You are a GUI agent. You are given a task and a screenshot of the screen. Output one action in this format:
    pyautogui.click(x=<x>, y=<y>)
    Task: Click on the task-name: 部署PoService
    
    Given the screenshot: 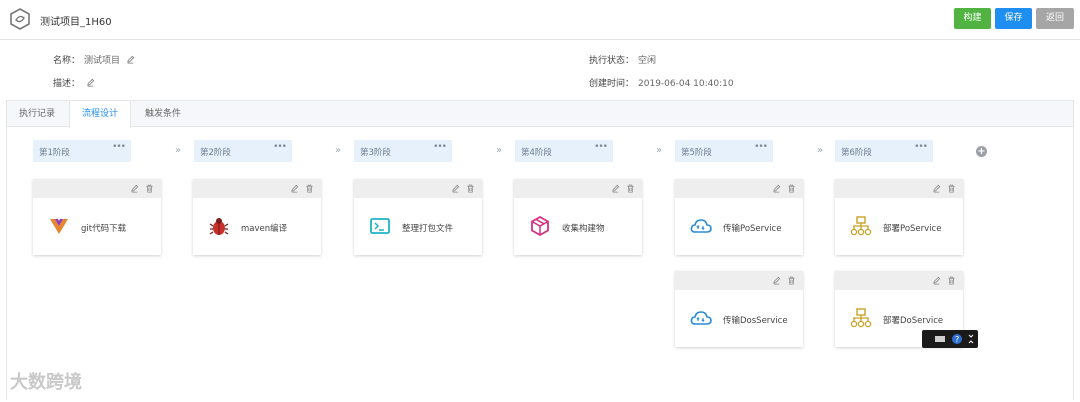 What is the action you would take?
    pyautogui.click(x=912, y=229)
    